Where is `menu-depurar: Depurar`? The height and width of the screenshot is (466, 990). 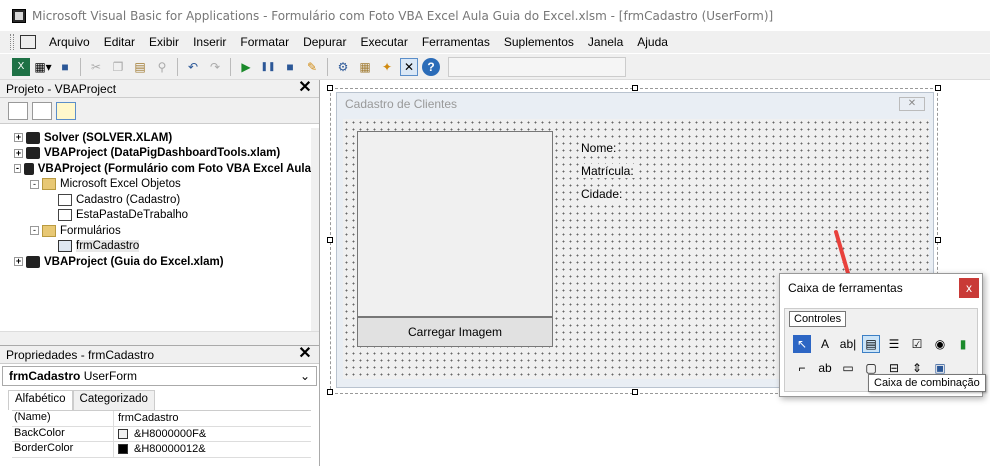 menu-depurar: Depurar is located at coordinates (324, 42).